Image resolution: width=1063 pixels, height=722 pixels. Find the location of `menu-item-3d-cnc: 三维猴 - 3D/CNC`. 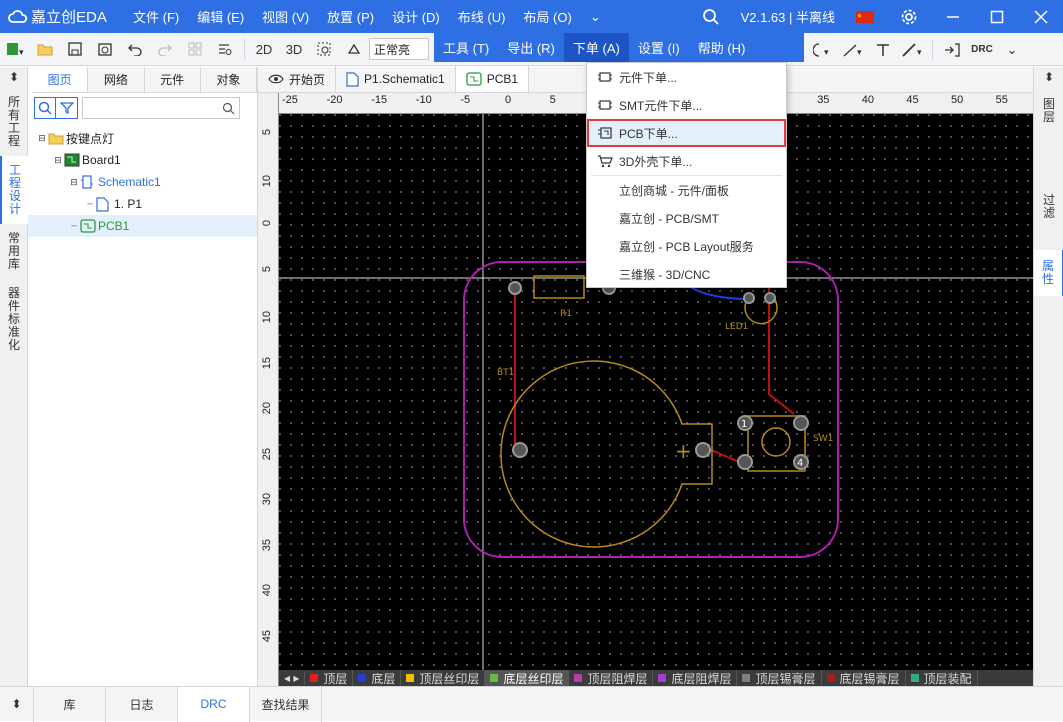

menu-item-3d-cnc: 三维猴 - 3D/CNC is located at coordinates (686, 274).